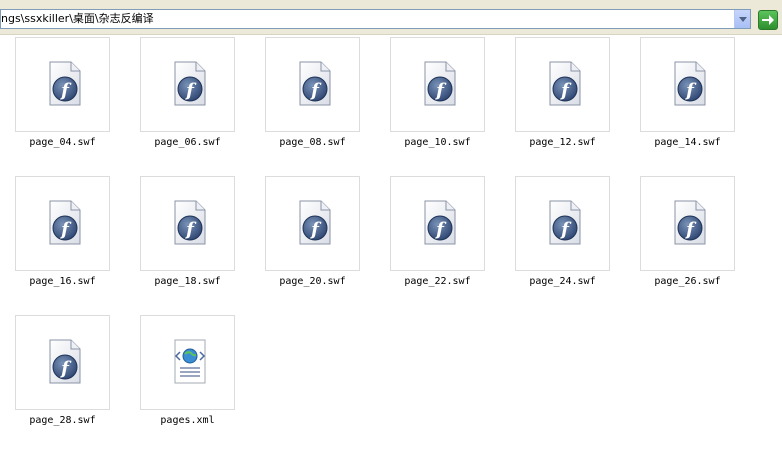 This screenshot has width=782, height=450. I want to click on file-name-label: page_24.swf, so click(562, 281).